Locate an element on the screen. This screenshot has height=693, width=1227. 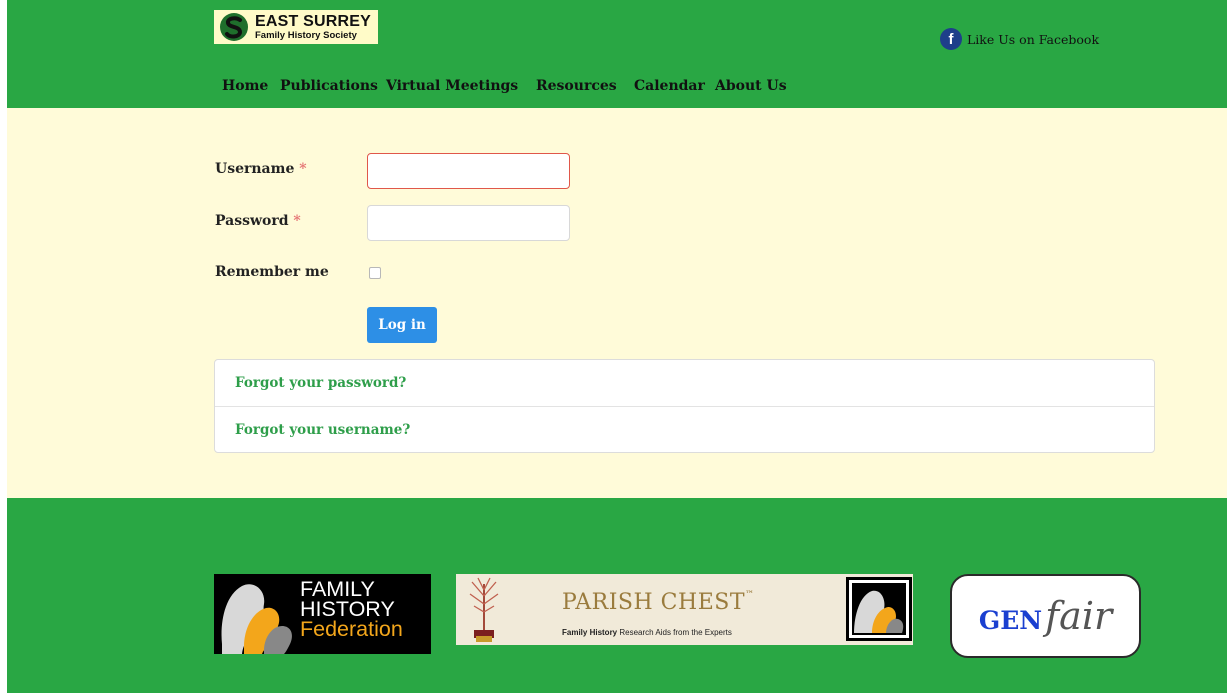
password-label-text: Password is located at coordinates (252, 221).